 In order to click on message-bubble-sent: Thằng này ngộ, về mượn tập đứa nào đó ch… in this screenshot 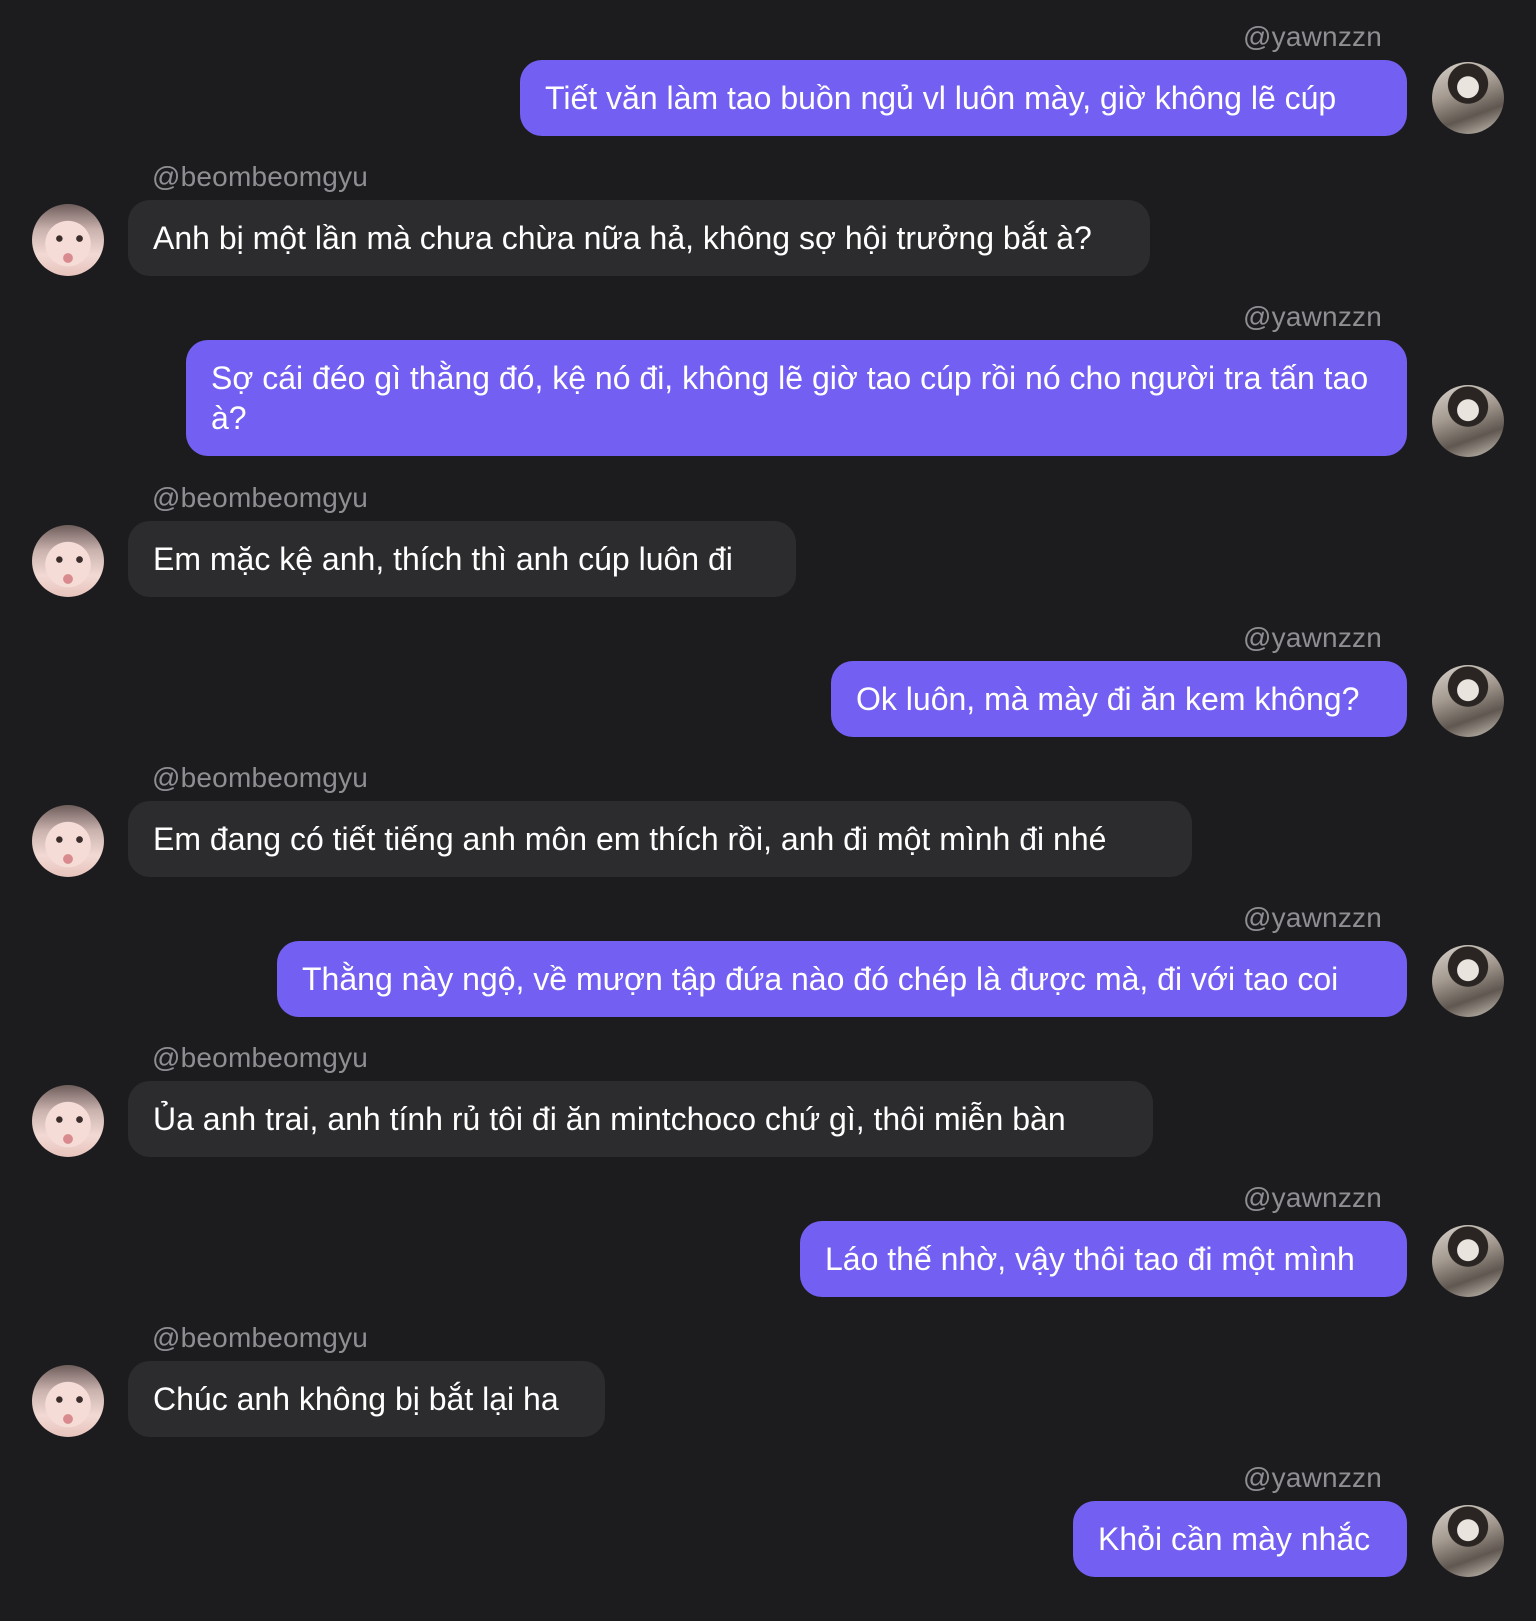, I will do `click(842, 979)`.